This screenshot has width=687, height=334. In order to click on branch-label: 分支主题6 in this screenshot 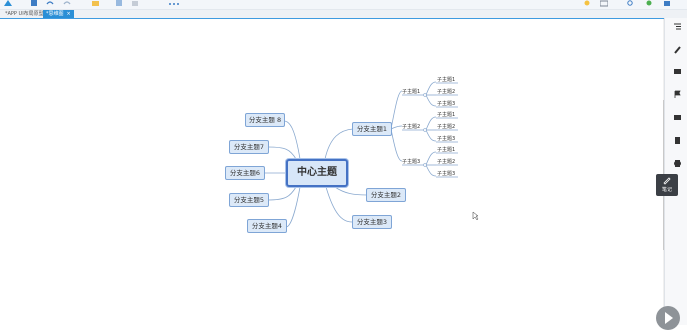, I will do `click(245, 173)`.